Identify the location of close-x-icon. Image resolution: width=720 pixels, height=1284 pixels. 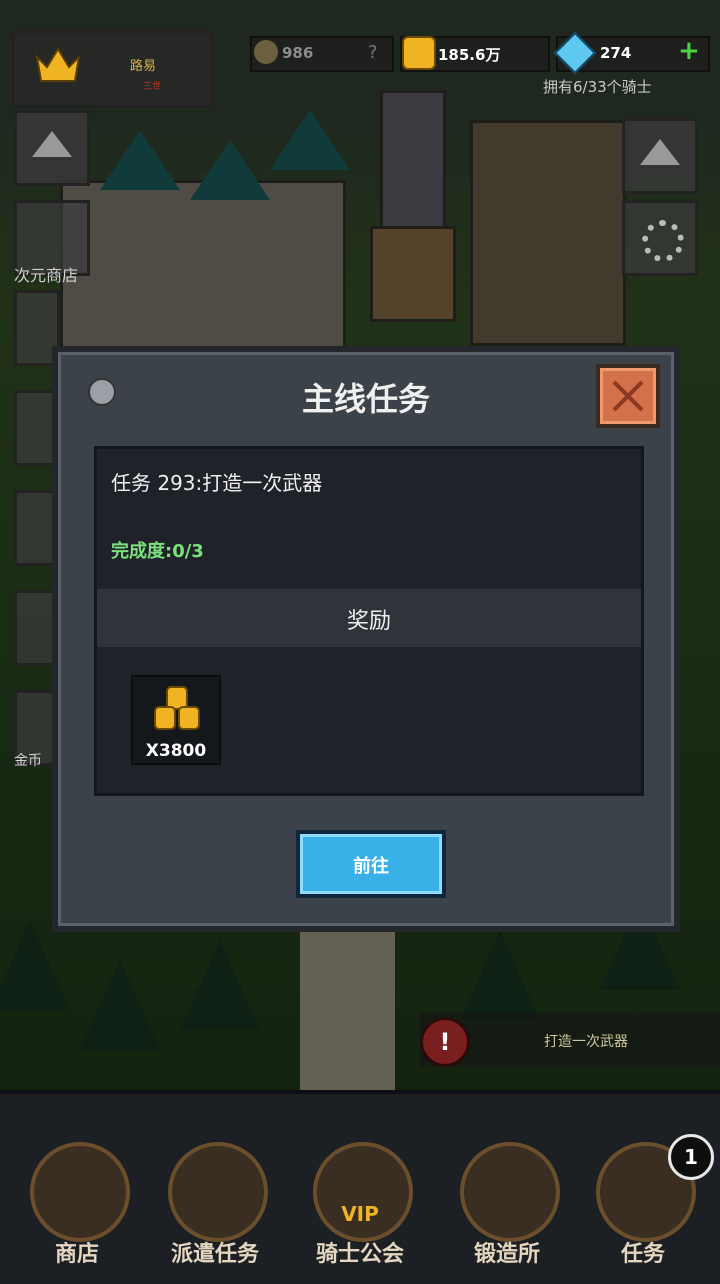
(628, 396).